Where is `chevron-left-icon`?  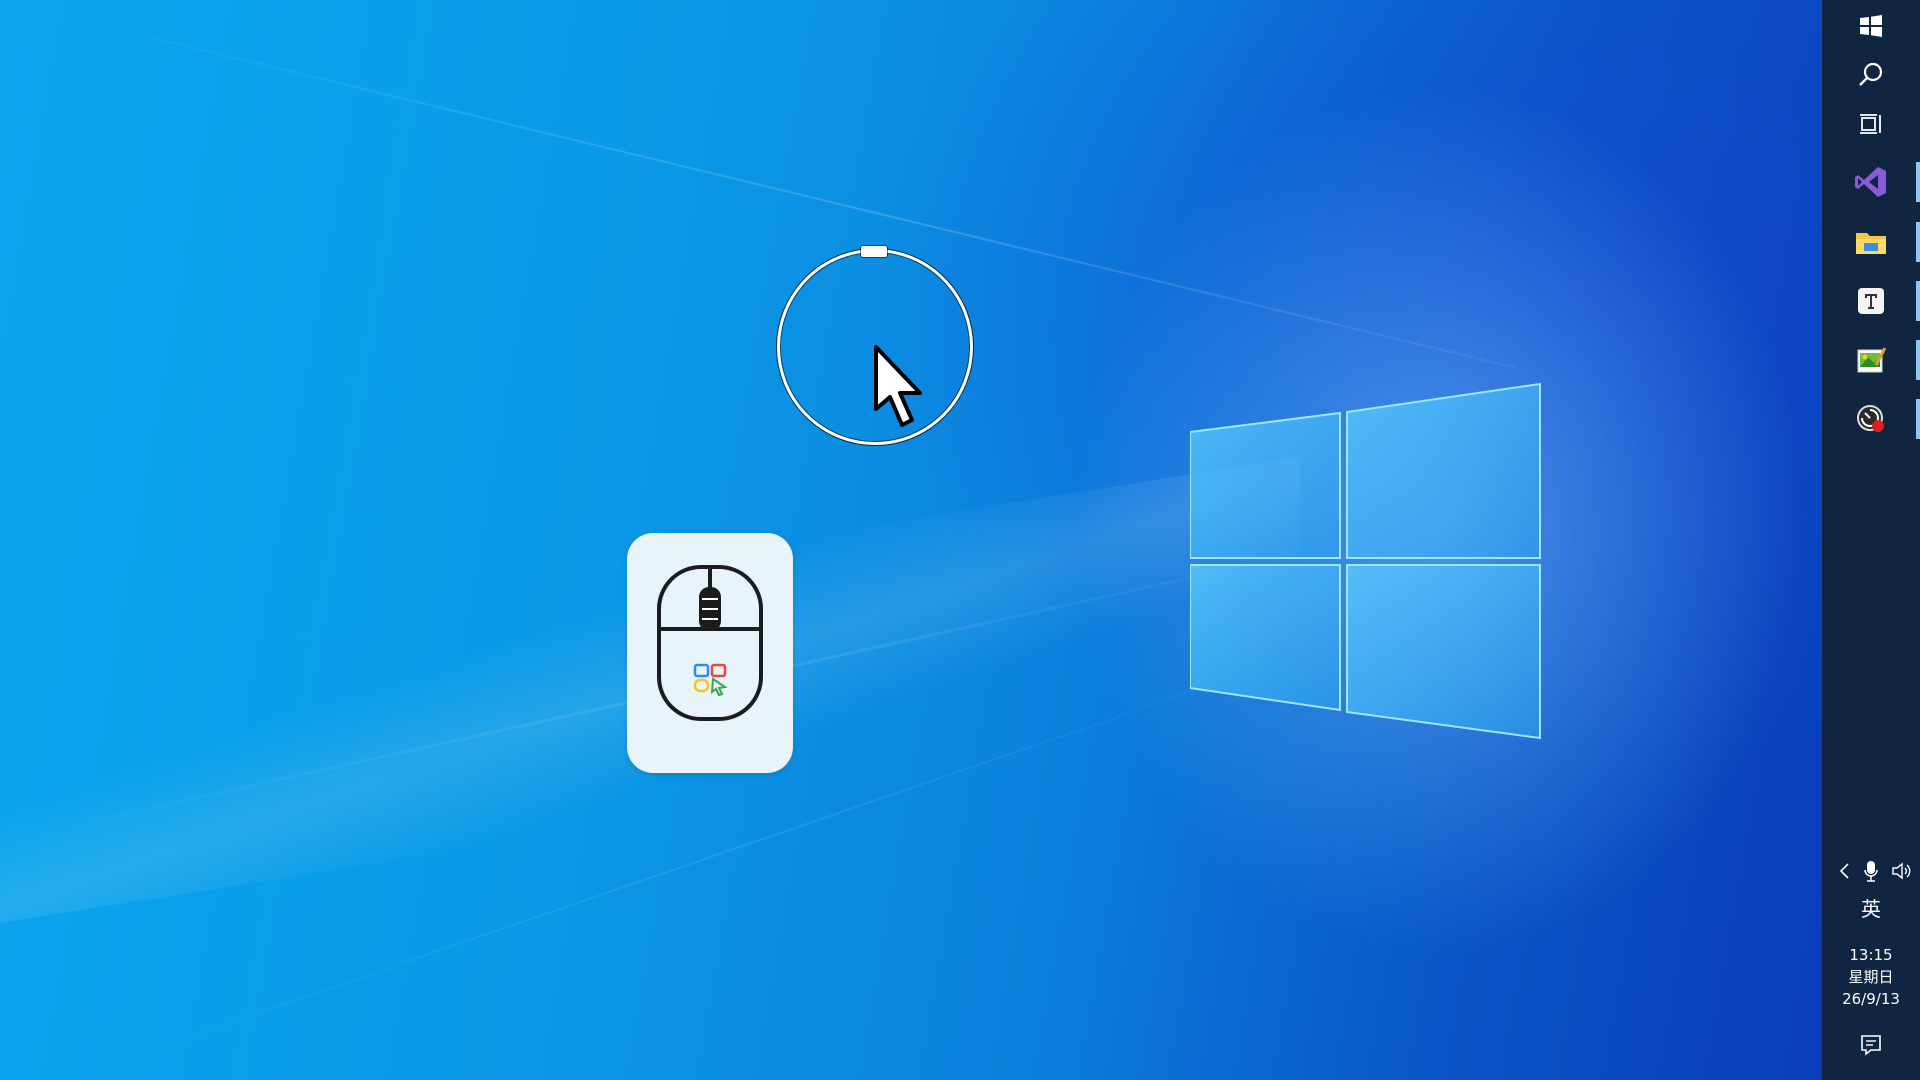
chevron-left-icon is located at coordinates (1844, 871).